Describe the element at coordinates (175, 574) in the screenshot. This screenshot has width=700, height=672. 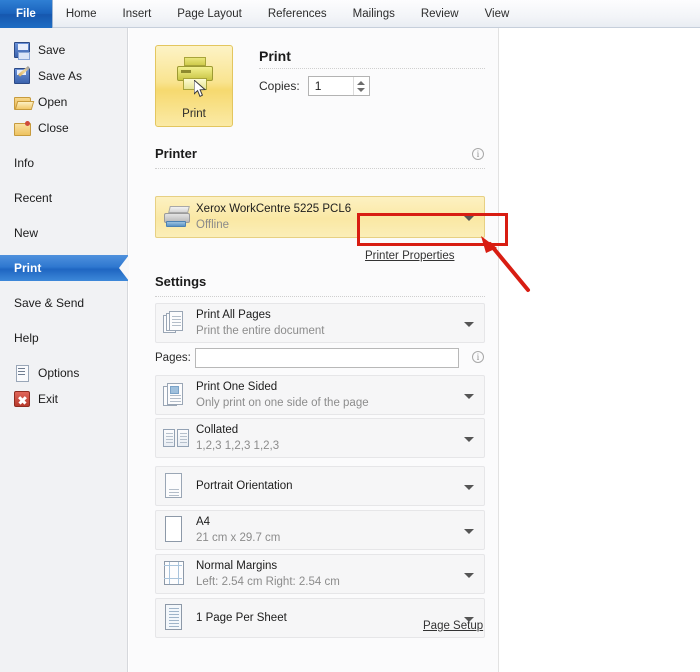
I see `margins-icon` at that location.